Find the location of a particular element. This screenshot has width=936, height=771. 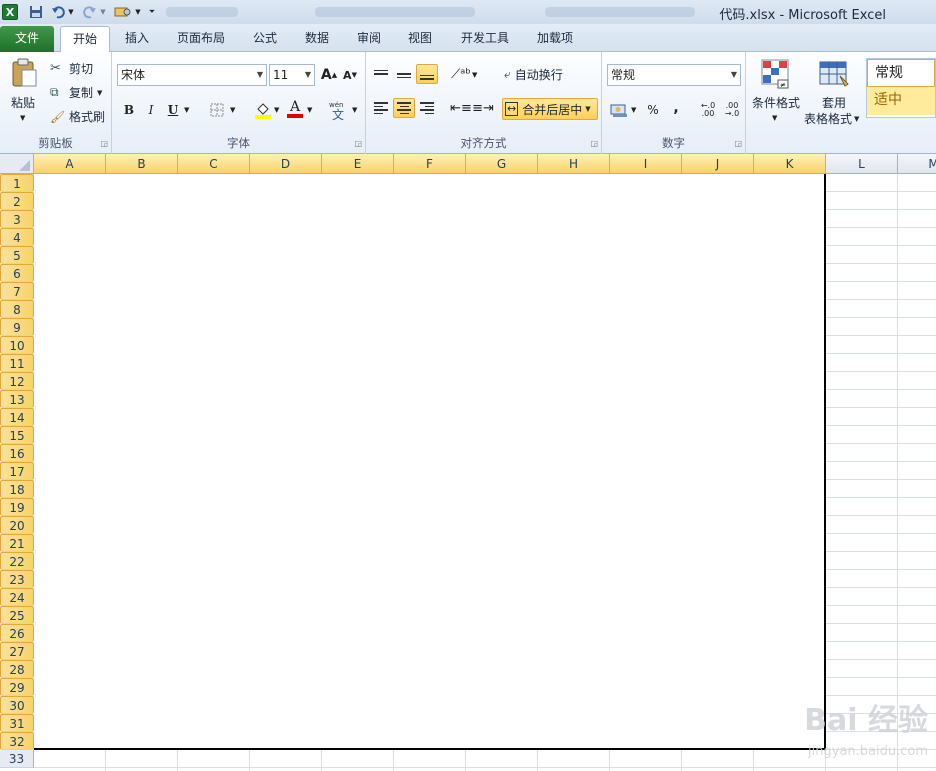

clipboard-launcher-icon: ◲ is located at coordinates (104, 143).